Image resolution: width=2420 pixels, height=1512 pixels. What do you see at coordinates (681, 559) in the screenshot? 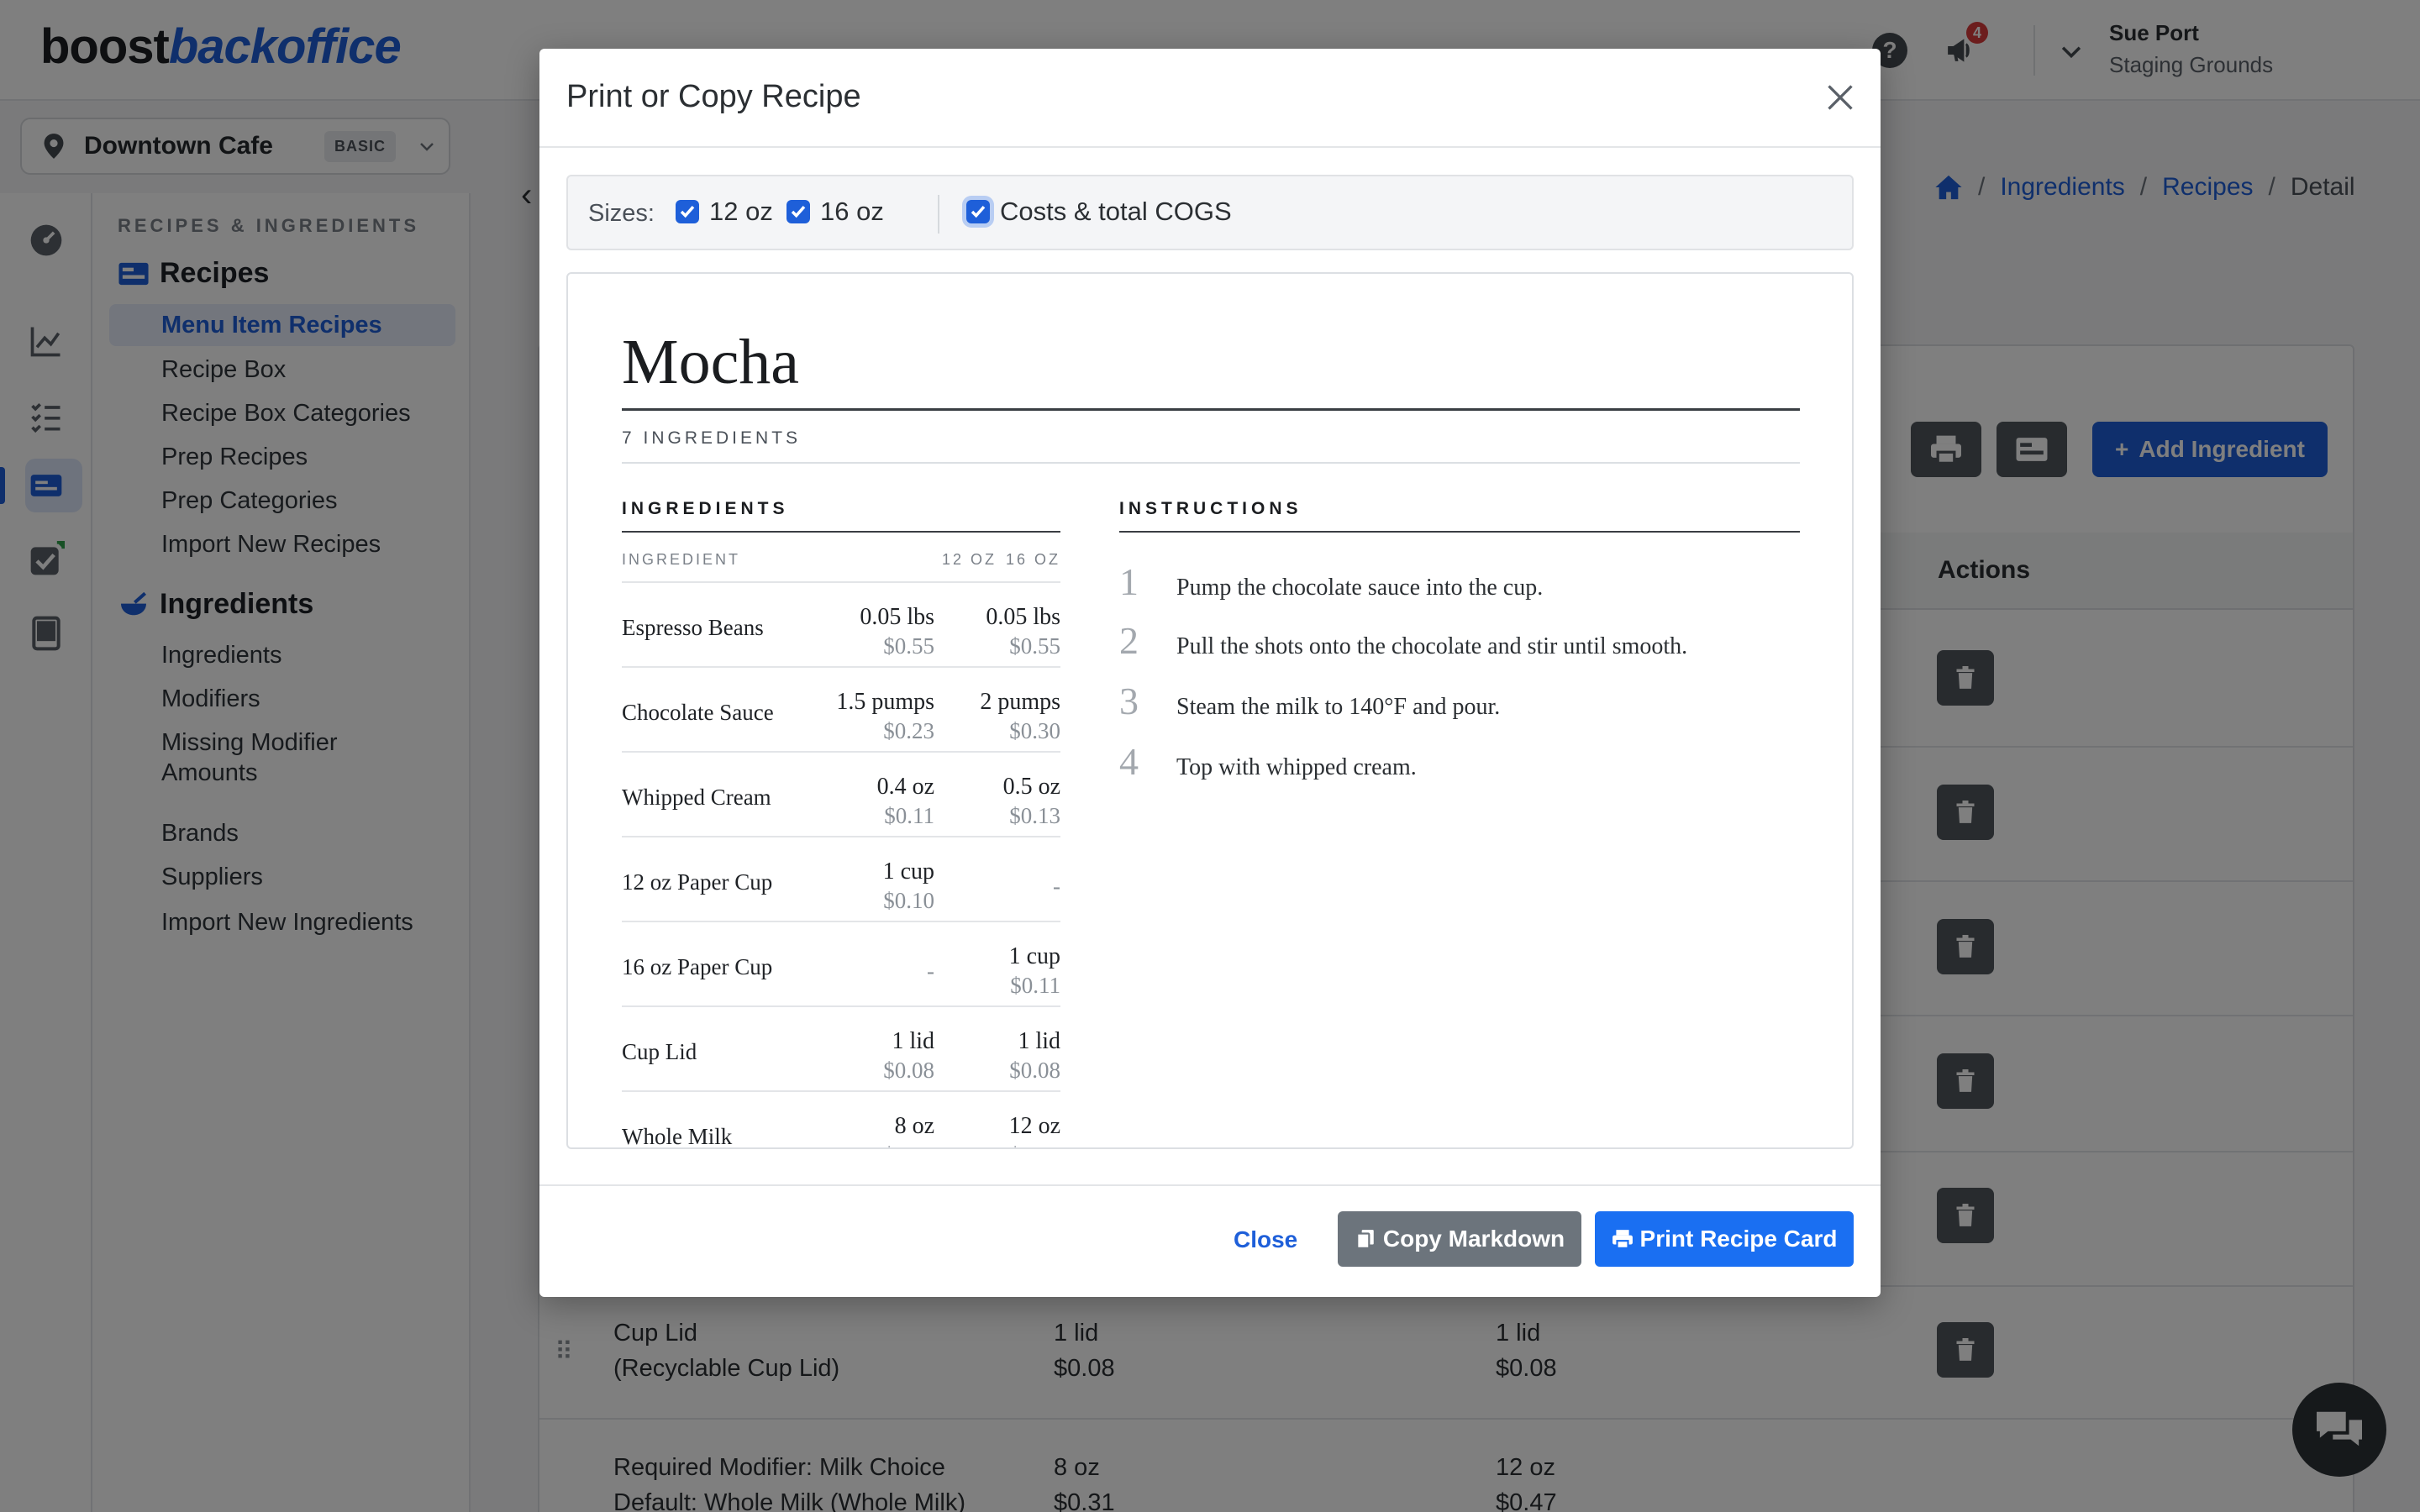
I see `col-ingredient-header: INGREDIENT` at bounding box center [681, 559].